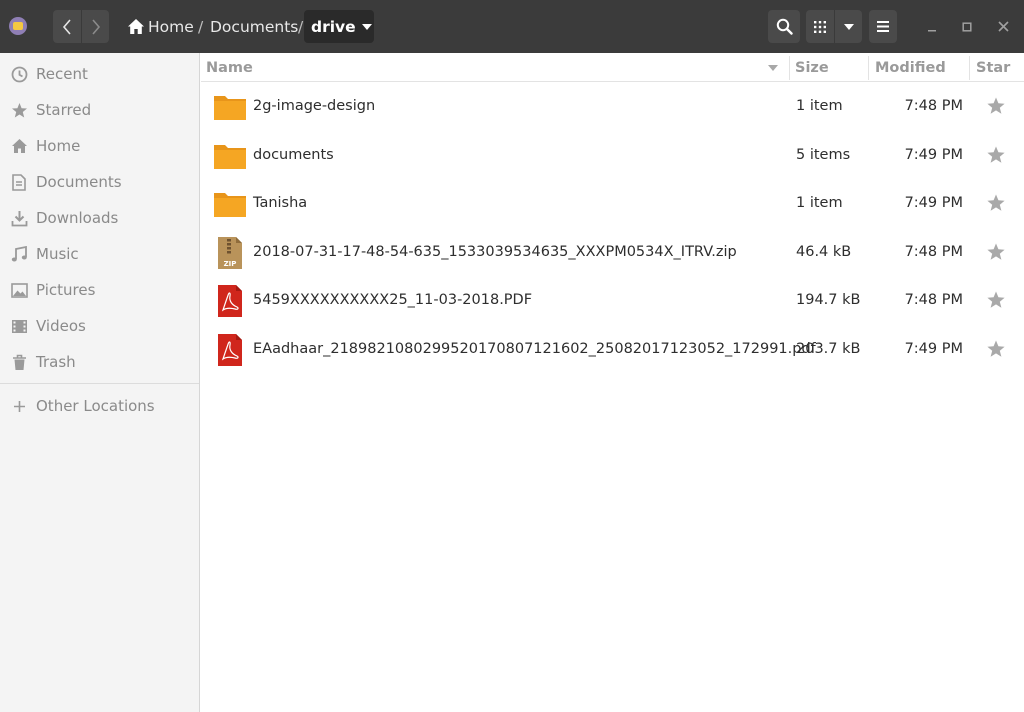  I want to click on file-name: Tanisha, so click(280, 203).